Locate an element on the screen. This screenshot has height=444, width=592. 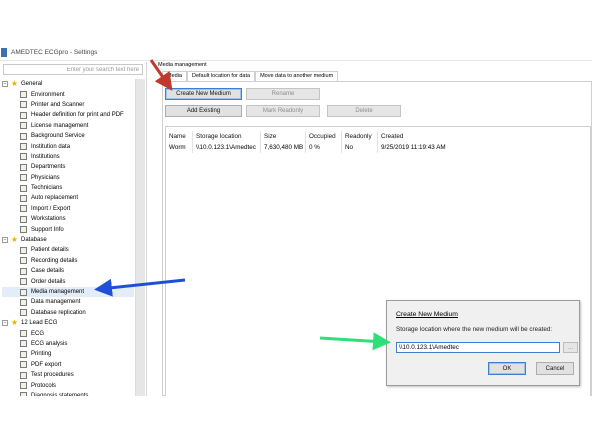
tree-group-label: General is located at coordinates (32, 84).